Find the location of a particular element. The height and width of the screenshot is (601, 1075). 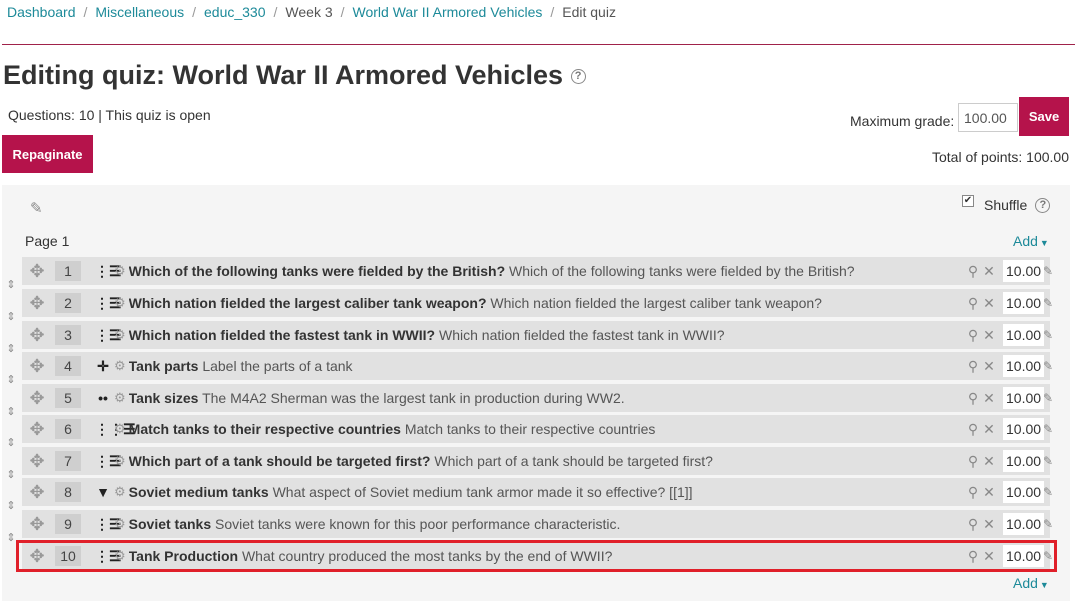

question-name: Soviet medium tanks is located at coordinates (198, 492).